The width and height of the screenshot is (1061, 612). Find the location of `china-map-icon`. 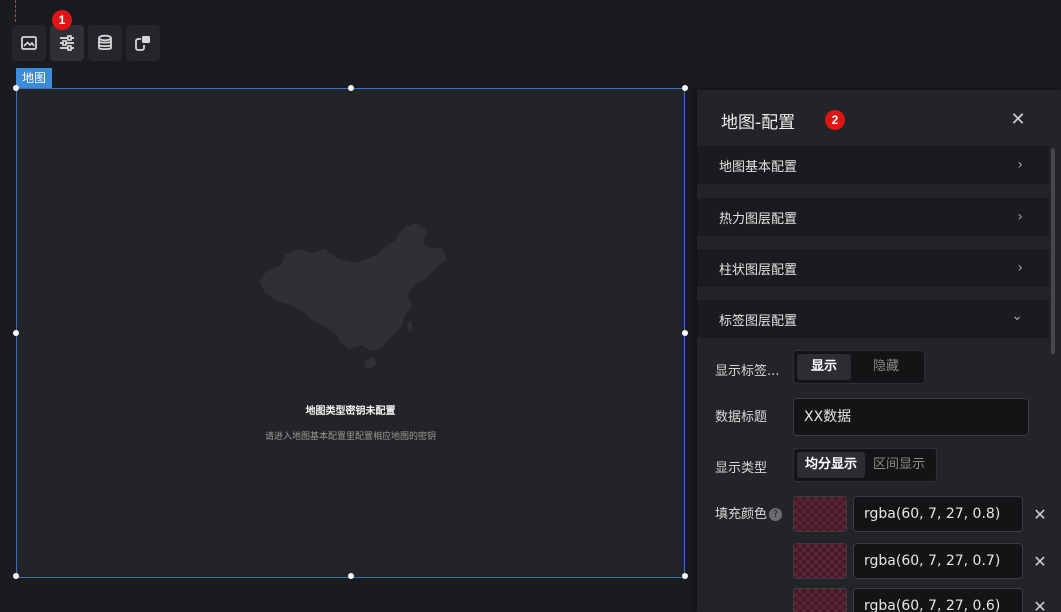

china-map-icon is located at coordinates (353, 296).